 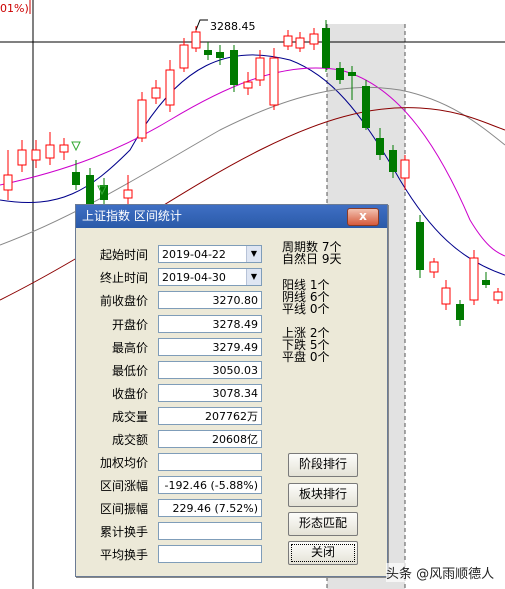 I want to click on field-label: 最高价, so click(x=129, y=348).